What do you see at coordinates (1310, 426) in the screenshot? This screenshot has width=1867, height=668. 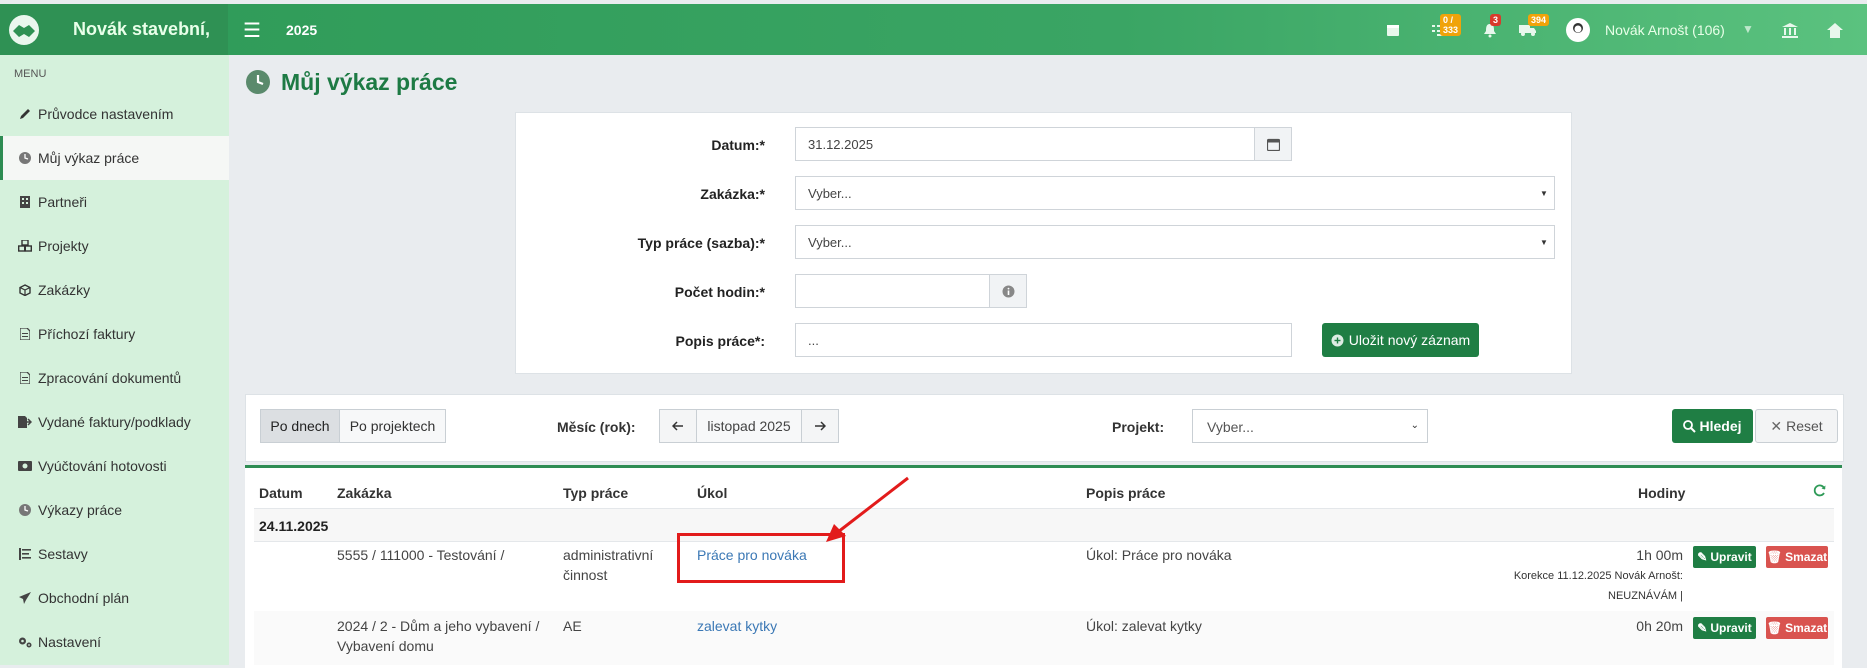 I see `project-select: Vyber... ⌄` at bounding box center [1310, 426].